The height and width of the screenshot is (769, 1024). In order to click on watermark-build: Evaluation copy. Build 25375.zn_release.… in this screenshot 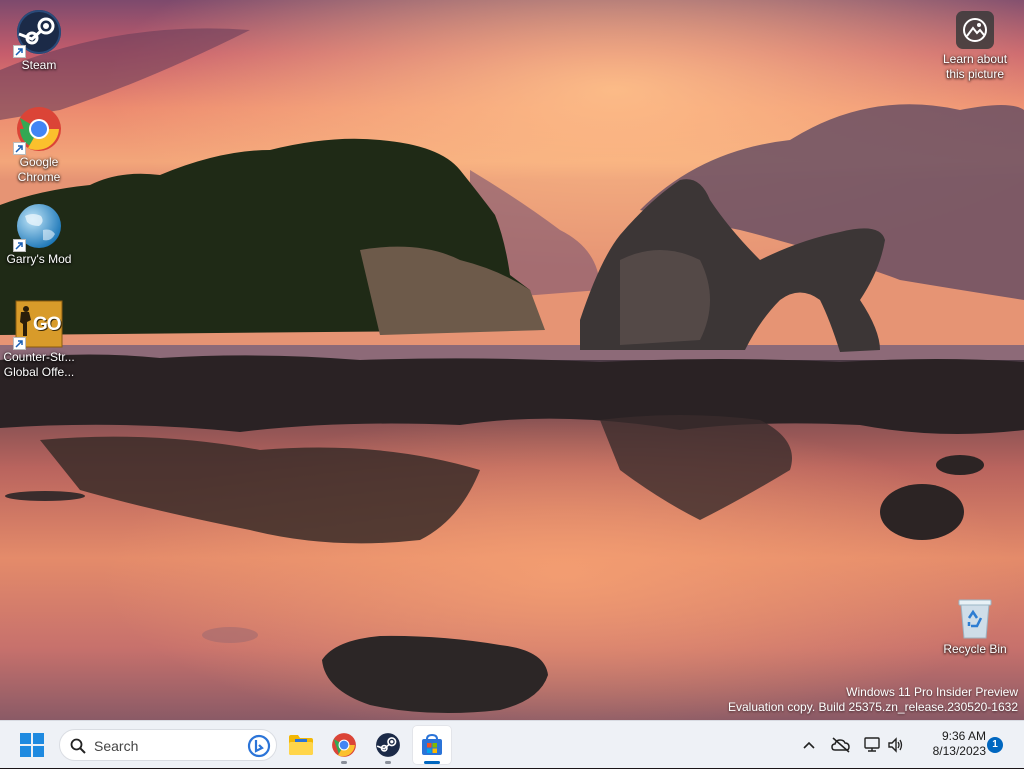, I will do `click(873, 707)`.